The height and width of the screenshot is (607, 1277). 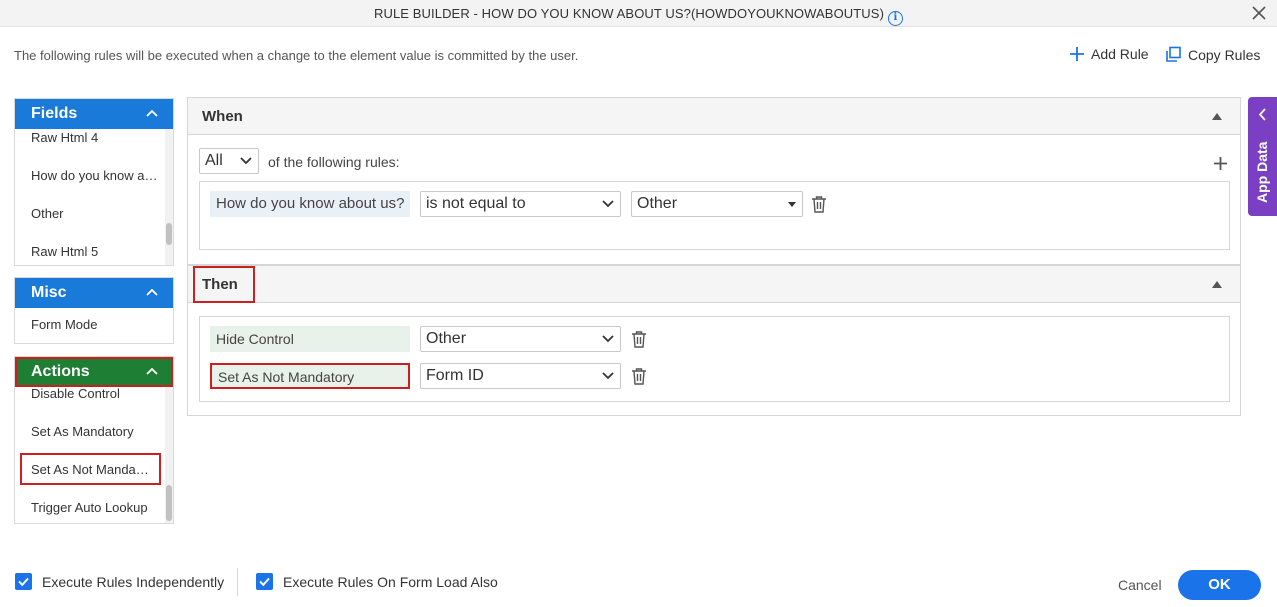 I want to click on copy-rules-button: Copy Rules, so click(x=1212, y=54).